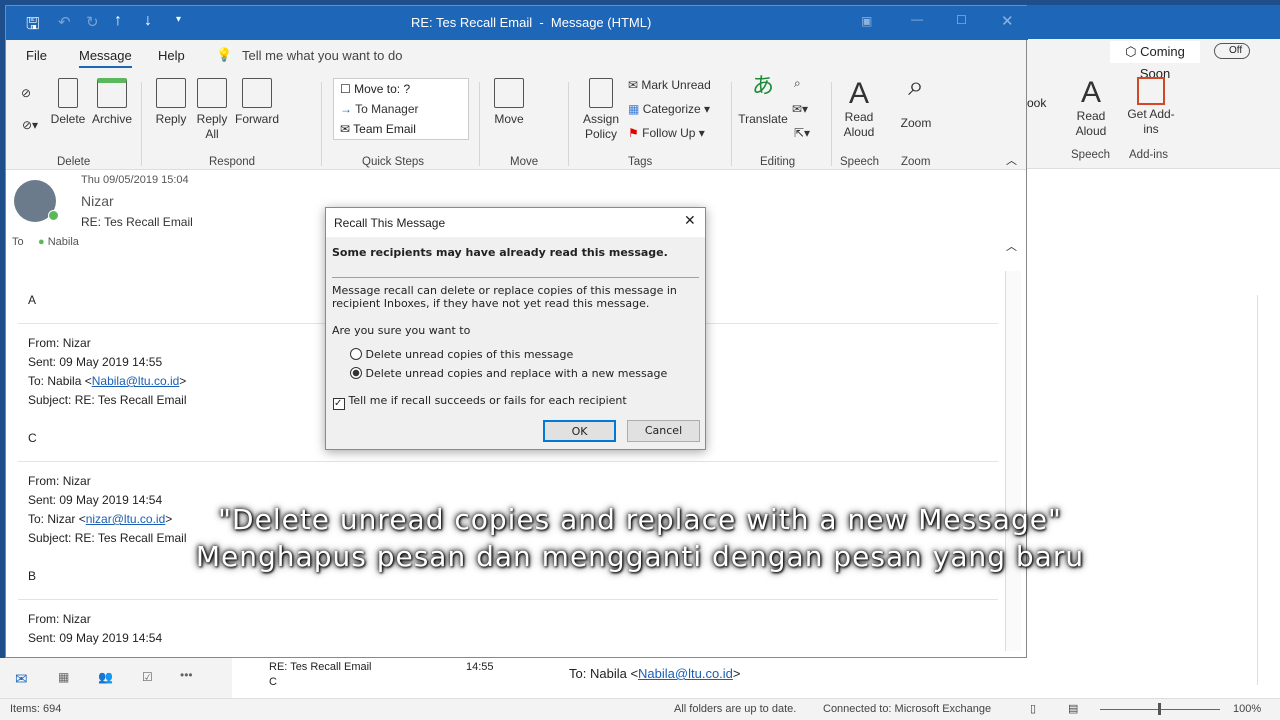 The width and height of the screenshot is (1280, 720). I want to click on reading-pane: To: Nabila <Nabila@ltu.co.id>, so click(787, 678).